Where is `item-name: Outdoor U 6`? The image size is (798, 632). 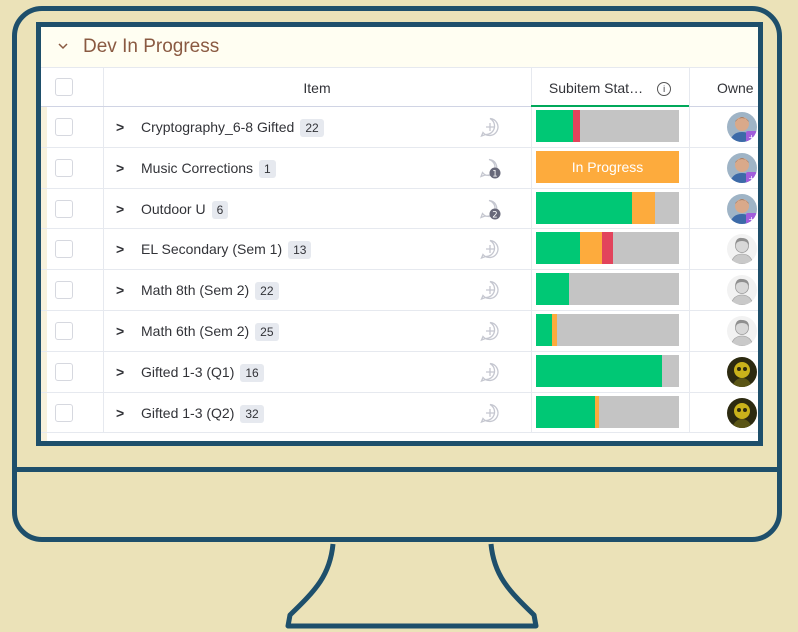 item-name: Outdoor U 6 is located at coordinates (185, 209).